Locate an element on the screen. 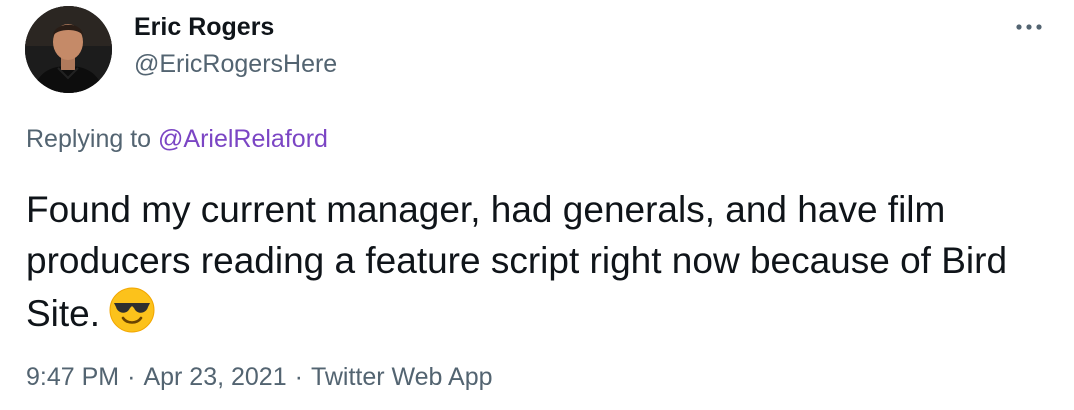 The width and height of the screenshot is (1074, 410). avatar-image is located at coordinates (68, 49).